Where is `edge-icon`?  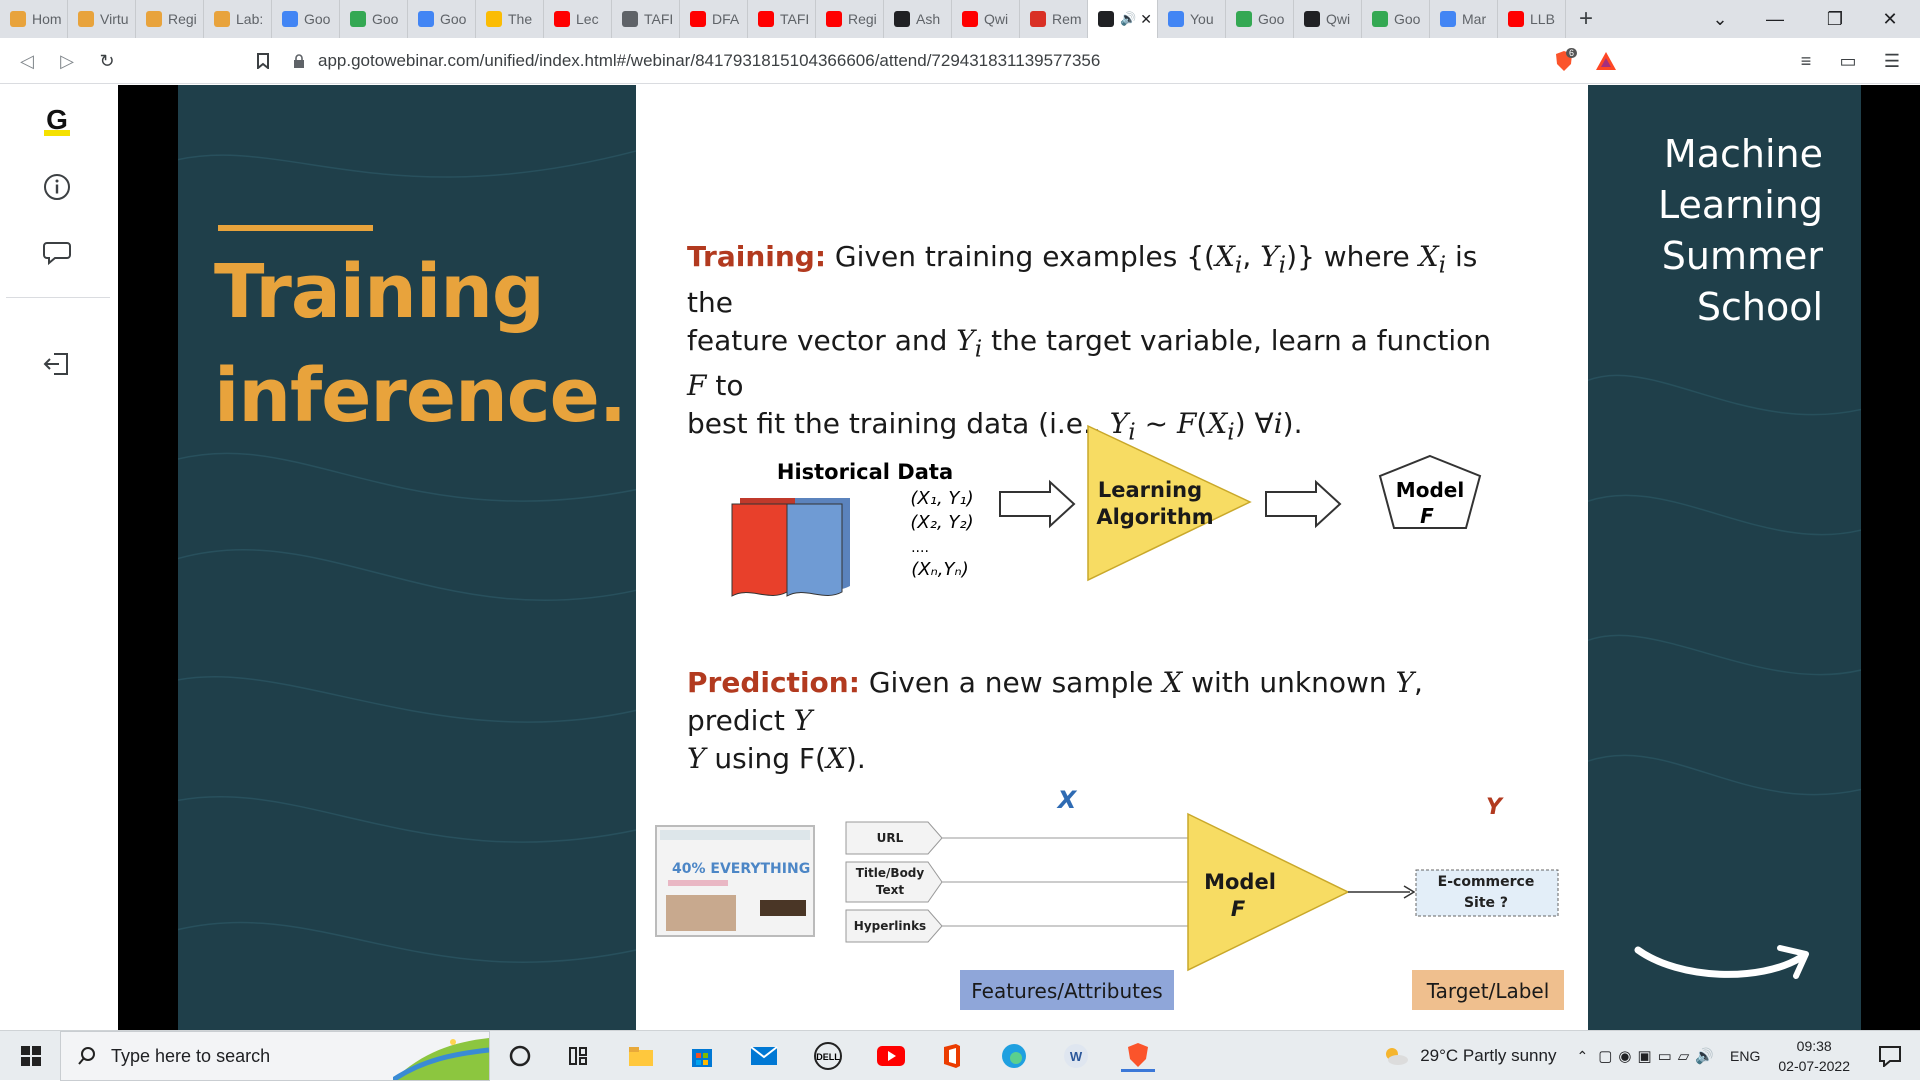
edge-icon is located at coordinates (1014, 1056).